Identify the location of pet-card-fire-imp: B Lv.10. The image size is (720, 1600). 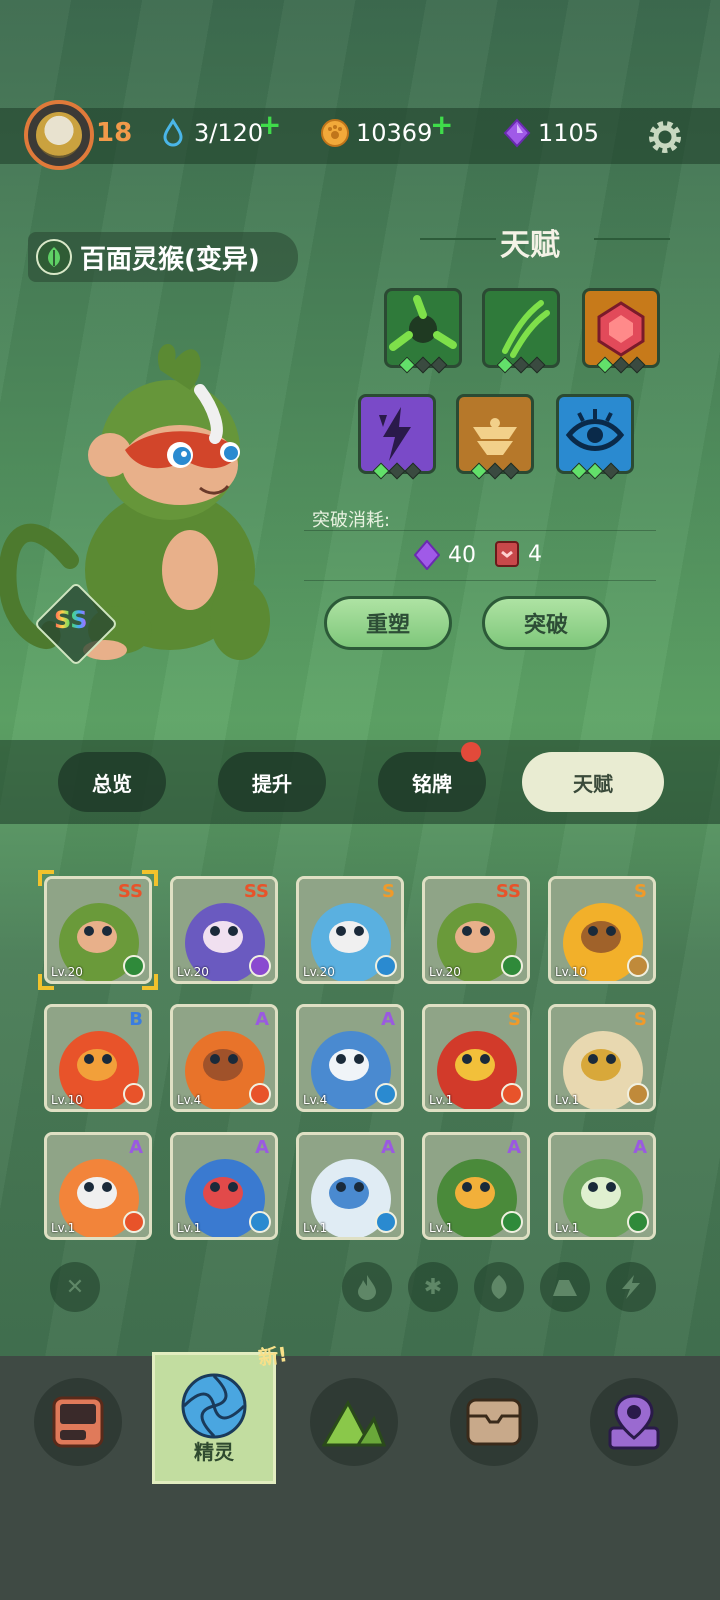
(98, 1058).